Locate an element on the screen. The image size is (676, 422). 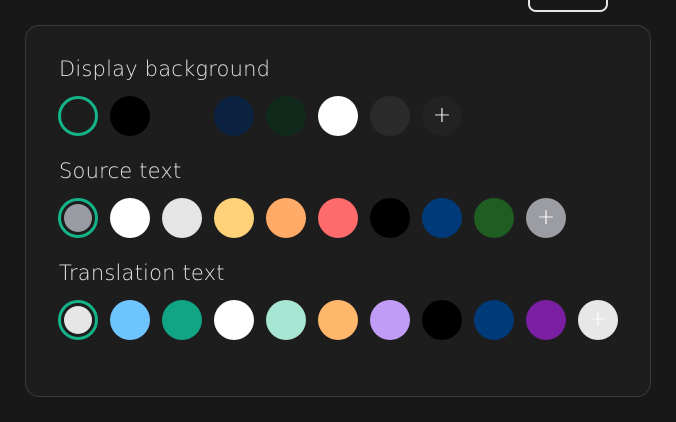
translation-text-label: Translation text is located at coordinates (142, 273).